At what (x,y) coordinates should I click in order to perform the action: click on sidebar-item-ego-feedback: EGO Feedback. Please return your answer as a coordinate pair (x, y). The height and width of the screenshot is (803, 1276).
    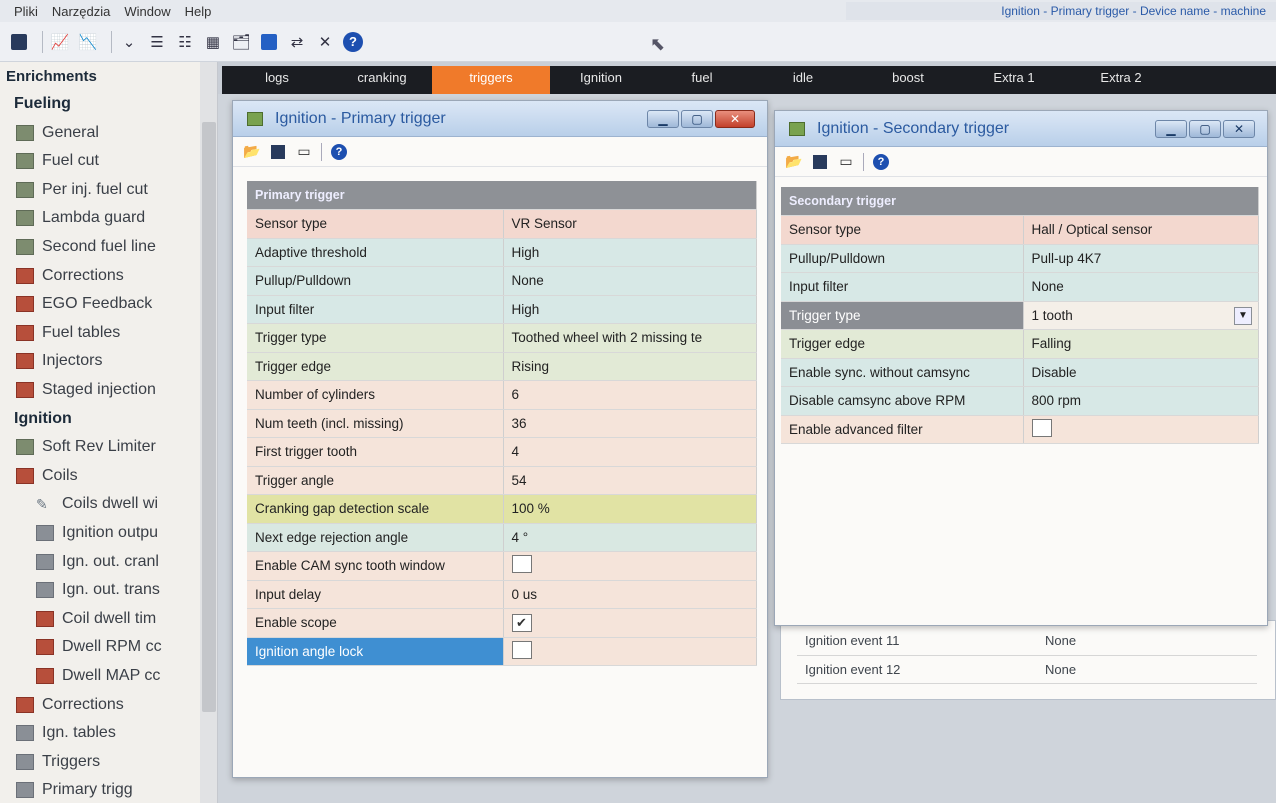
    Looking at the image, I should click on (84, 304).